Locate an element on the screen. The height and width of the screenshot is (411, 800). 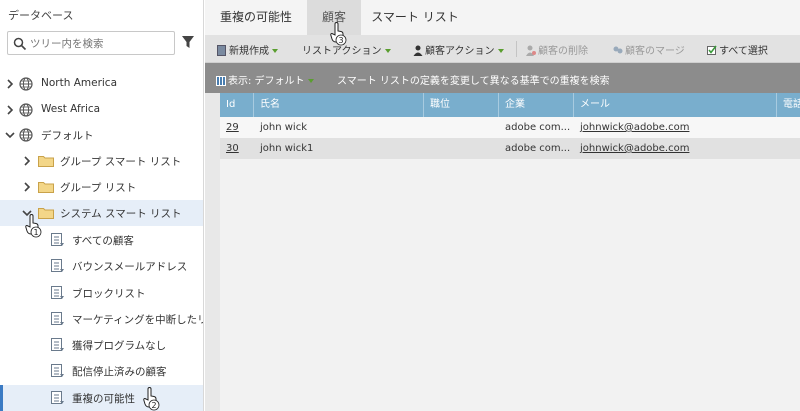
column-header-id: Id is located at coordinates (237, 105).